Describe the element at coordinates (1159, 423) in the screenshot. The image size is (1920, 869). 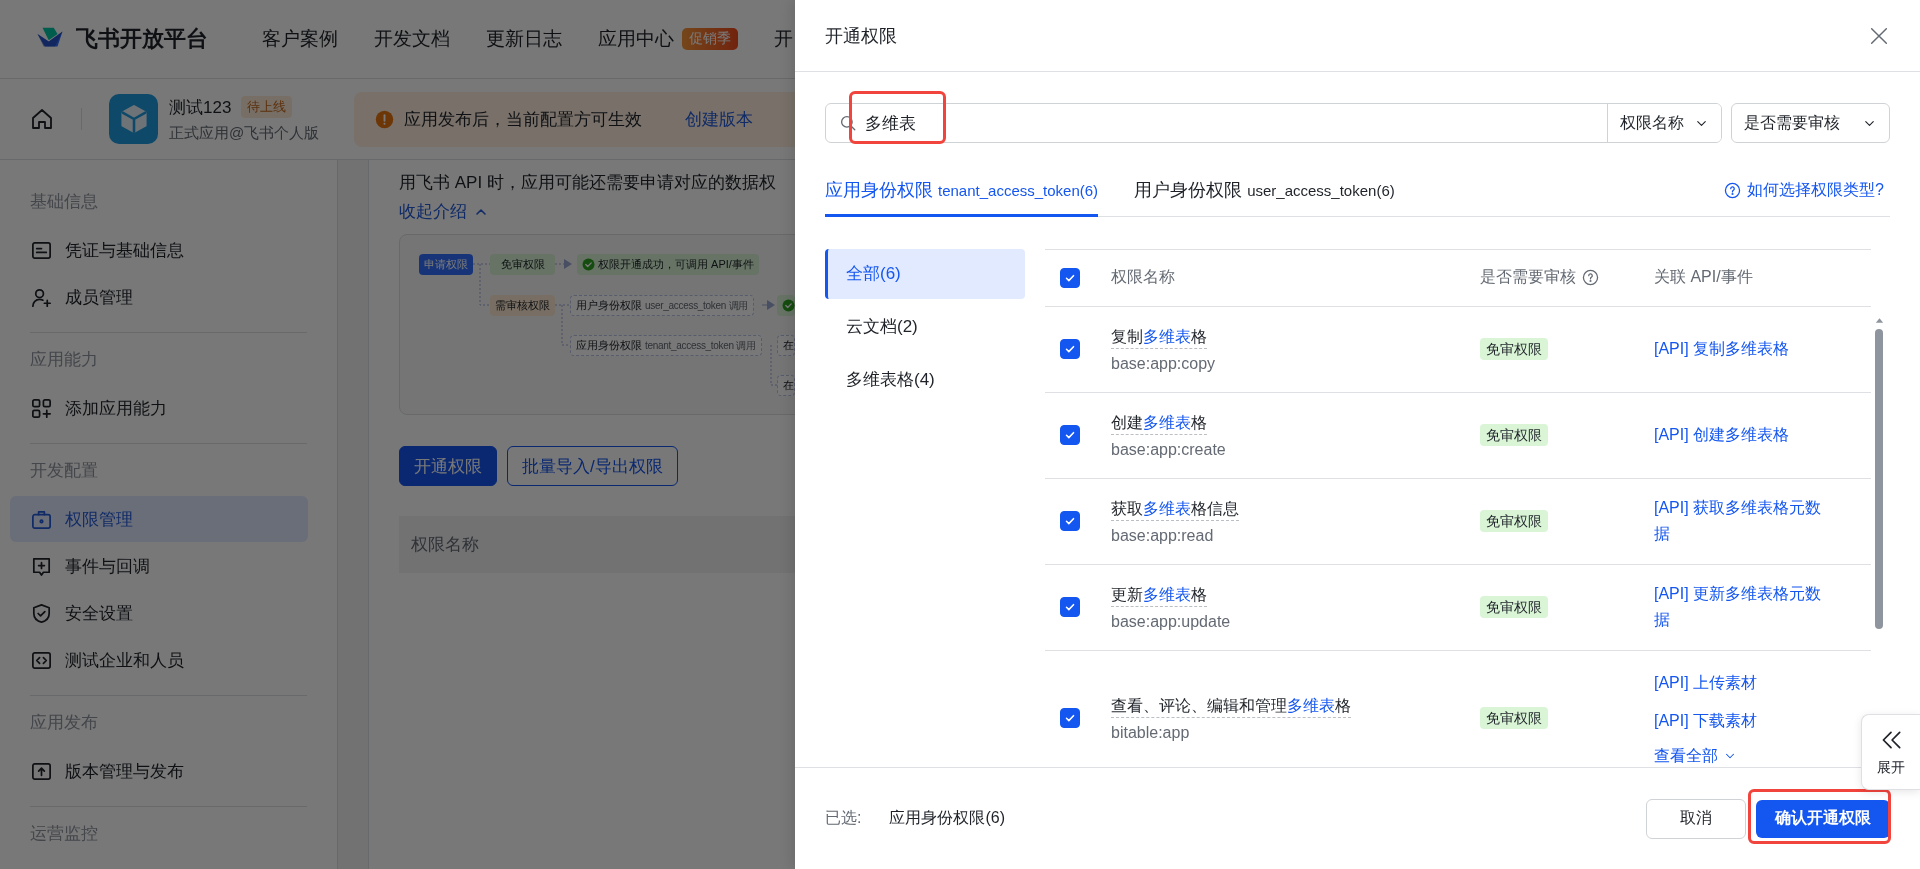
I see `permission-name: 创建多维表格` at that location.